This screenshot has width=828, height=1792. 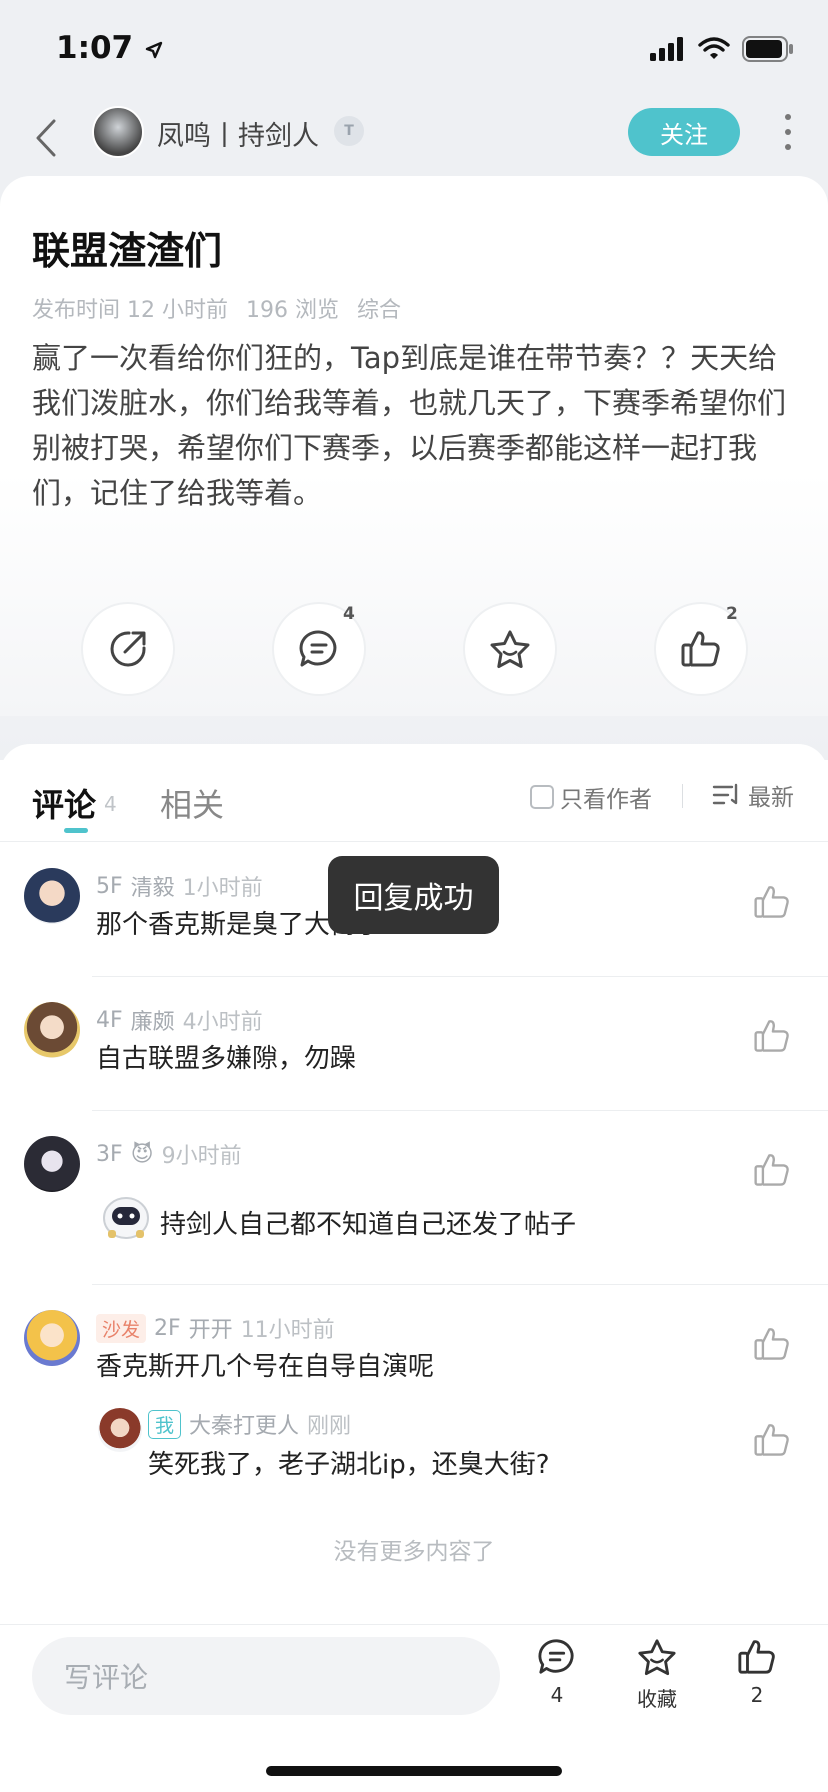 What do you see at coordinates (179, 1021) in the screenshot?
I see `comment-meta: 4F 廉颇 4小时前` at bounding box center [179, 1021].